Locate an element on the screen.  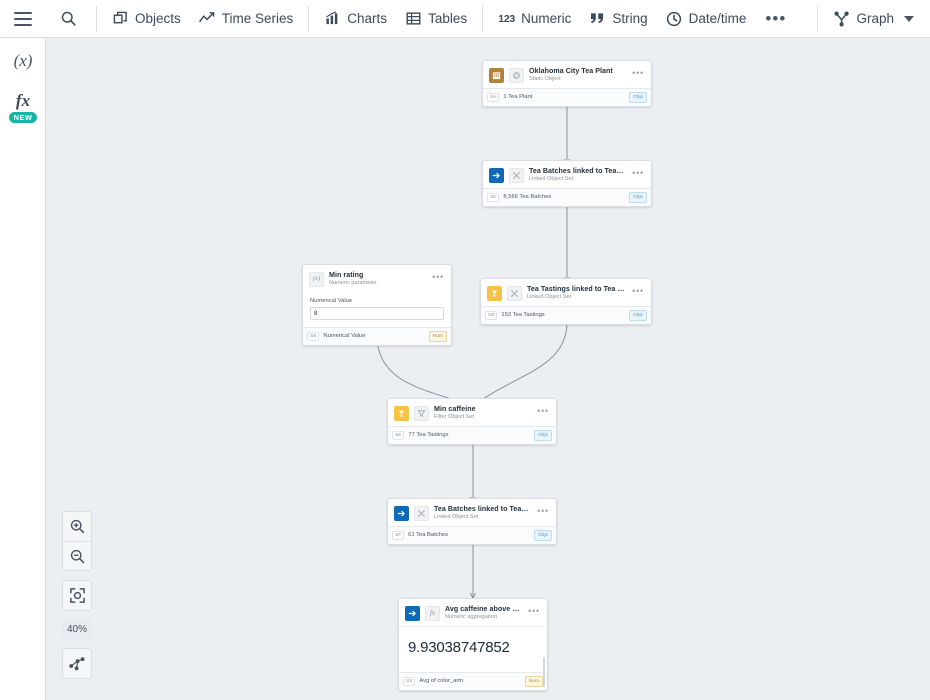
node-footer-chip: SE is located at coordinates (398, 435).